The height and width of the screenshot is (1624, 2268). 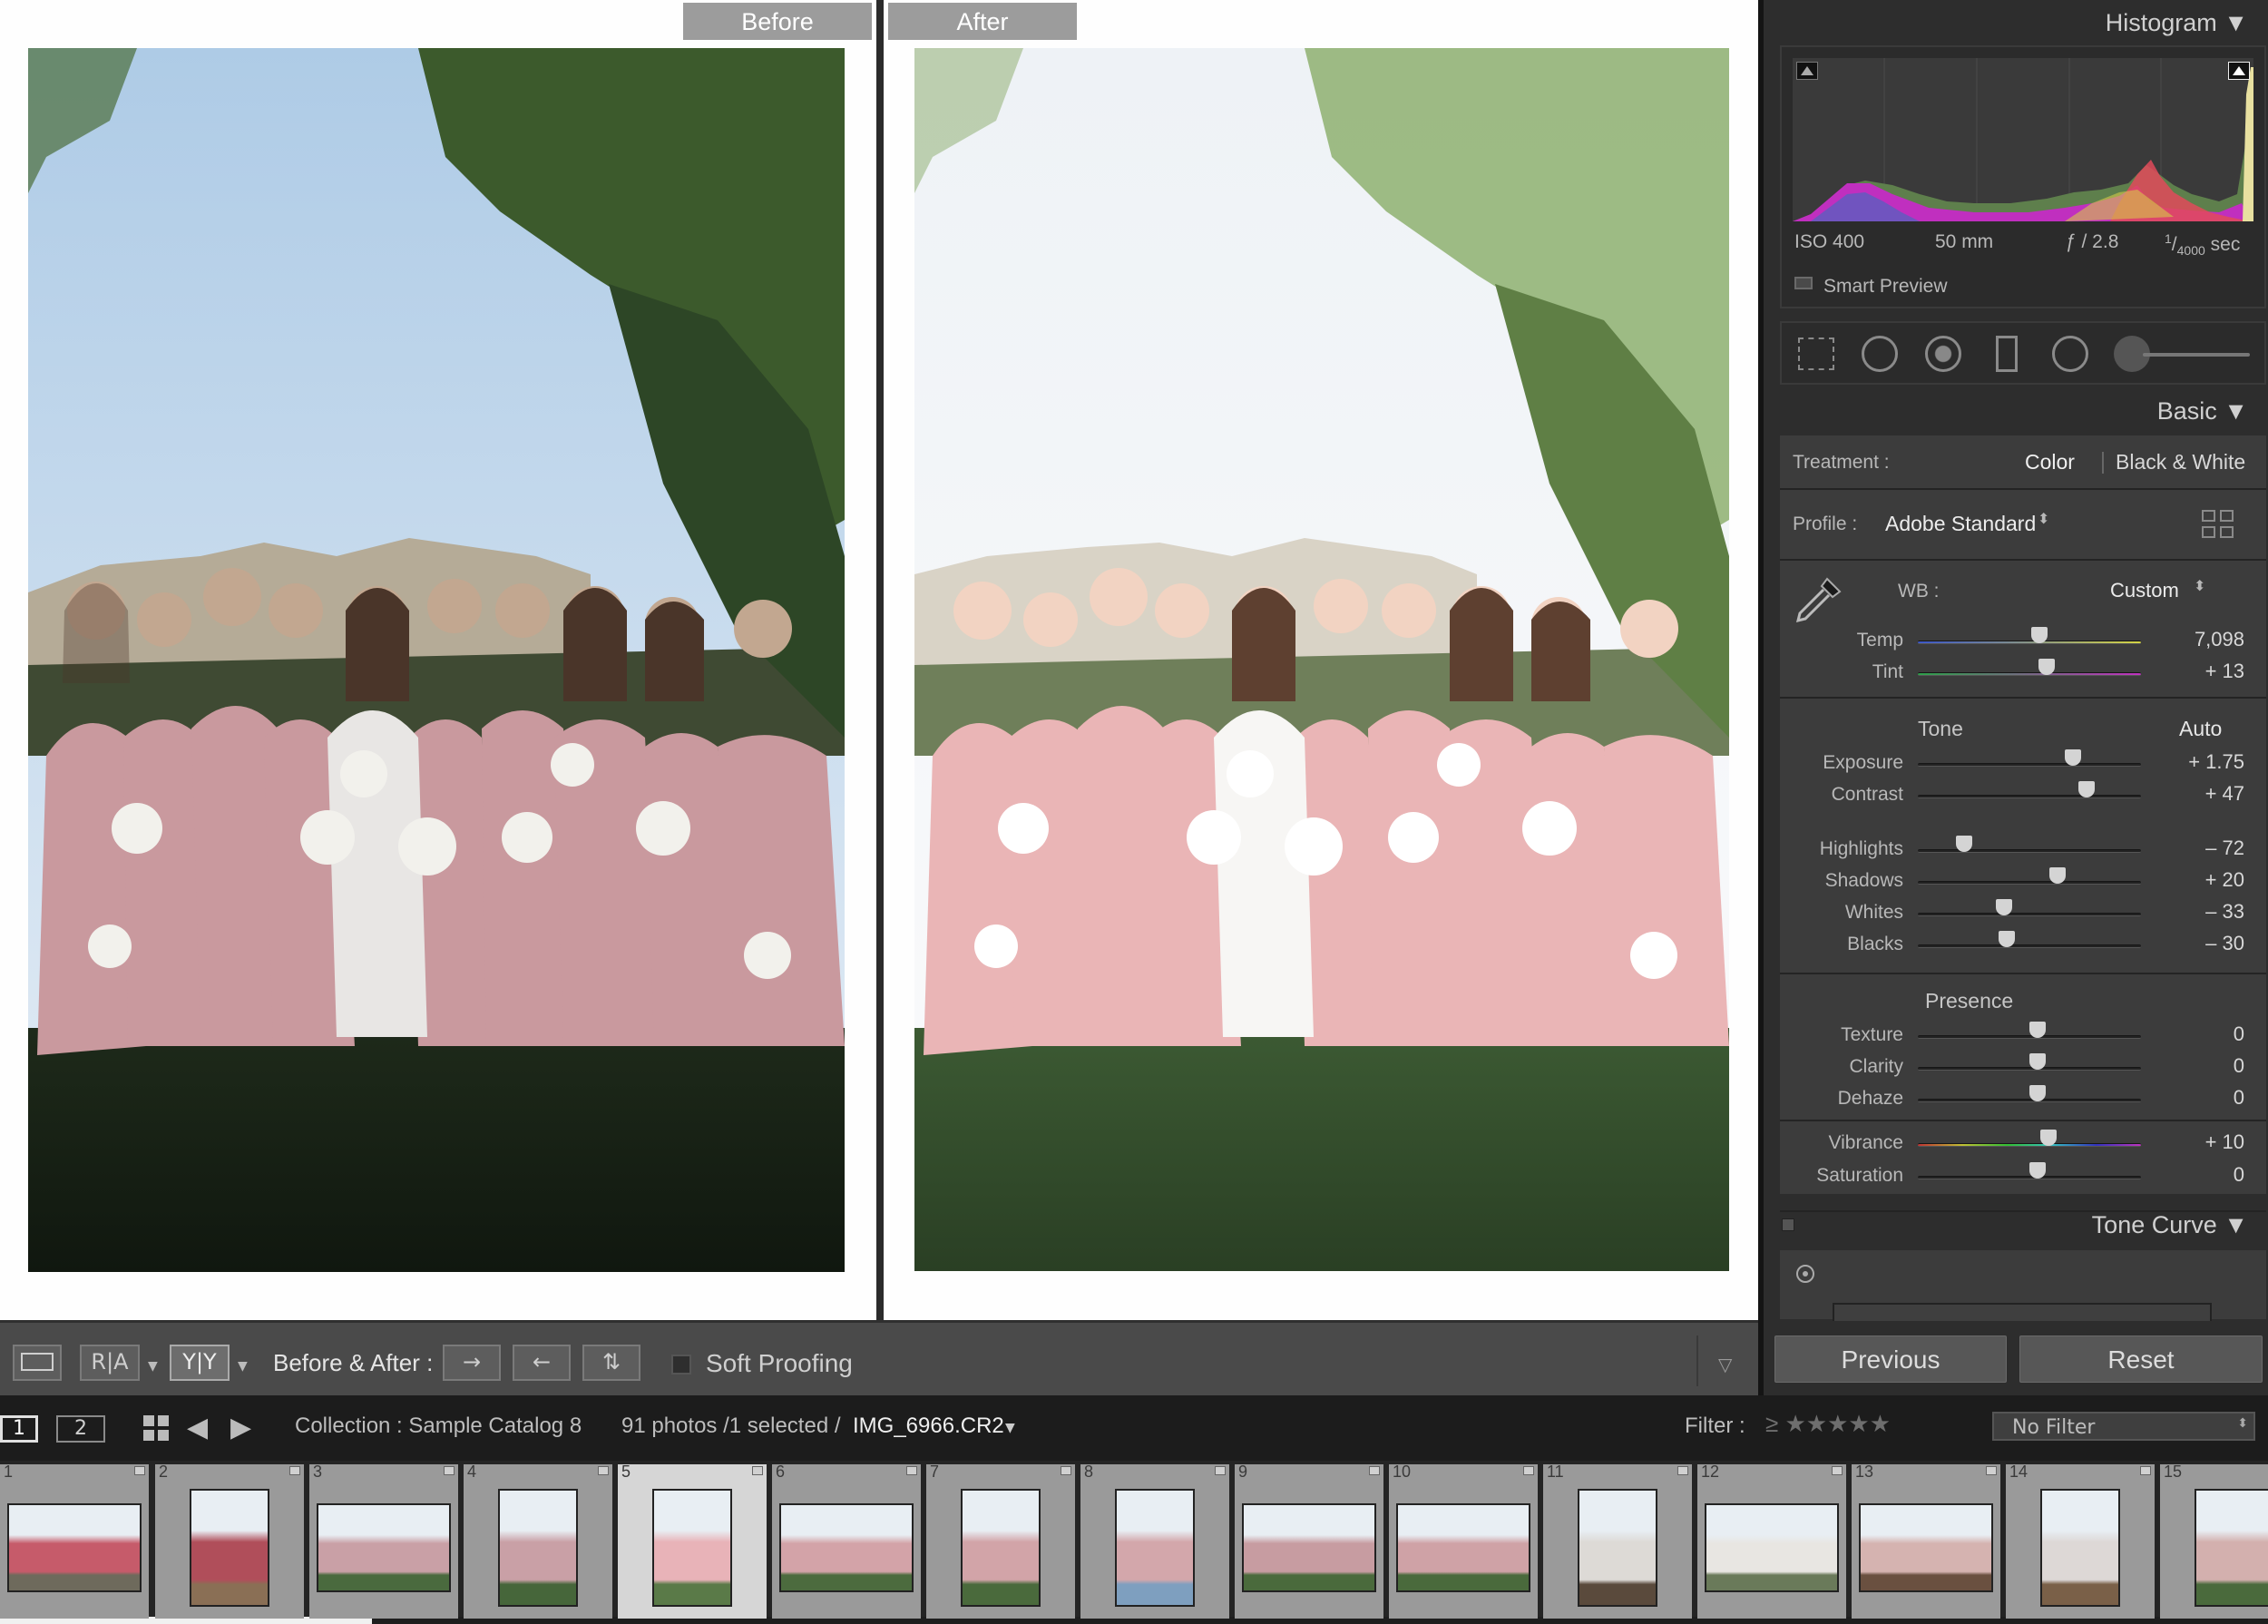 What do you see at coordinates (2030, 1177) in the screenshot?
I see `slider-track-saturation` at bounding box center [2030, 1177].